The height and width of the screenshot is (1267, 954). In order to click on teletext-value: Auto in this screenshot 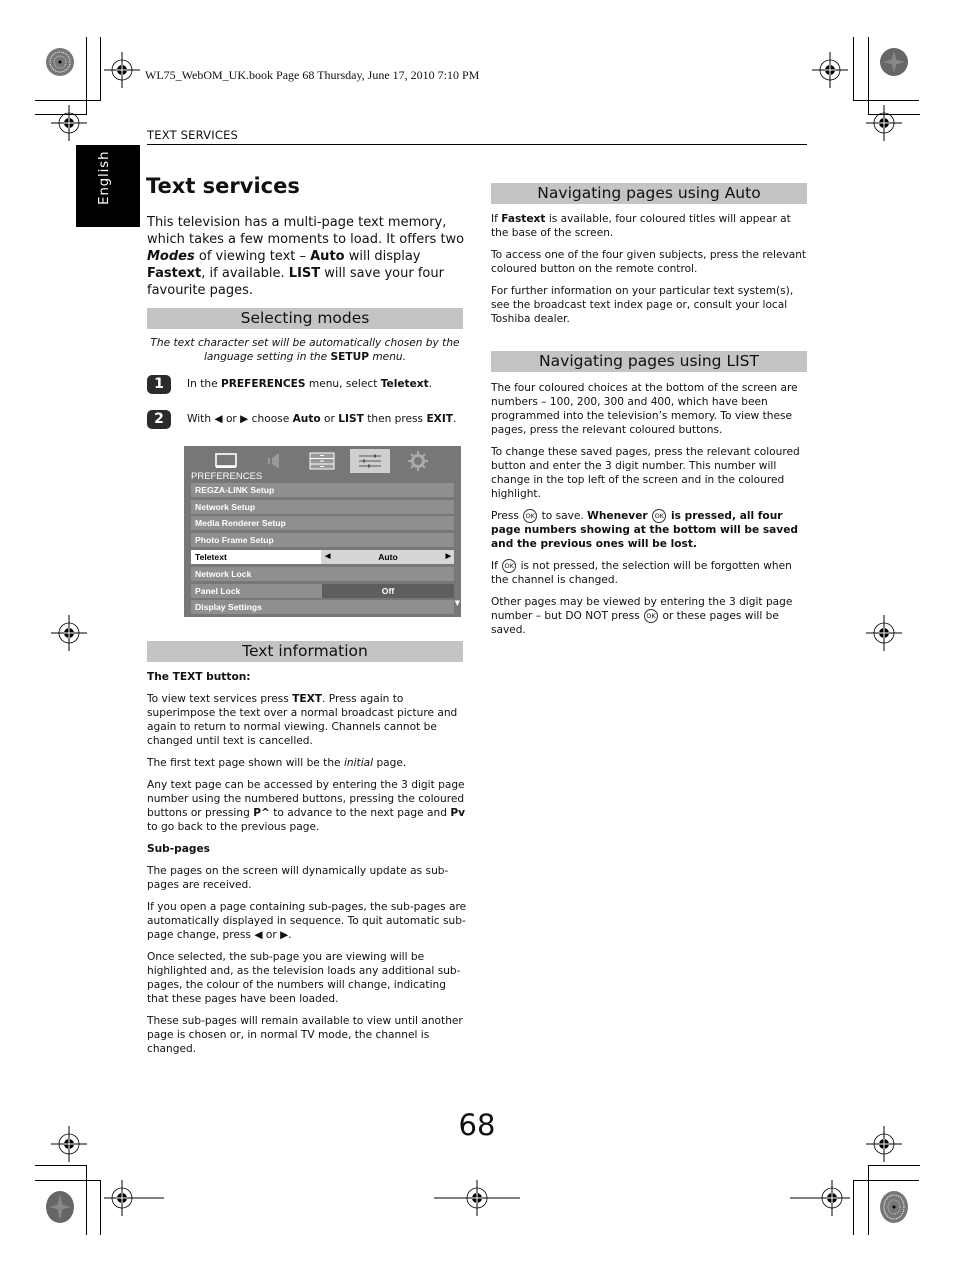, I will do `click(388, 557)`.